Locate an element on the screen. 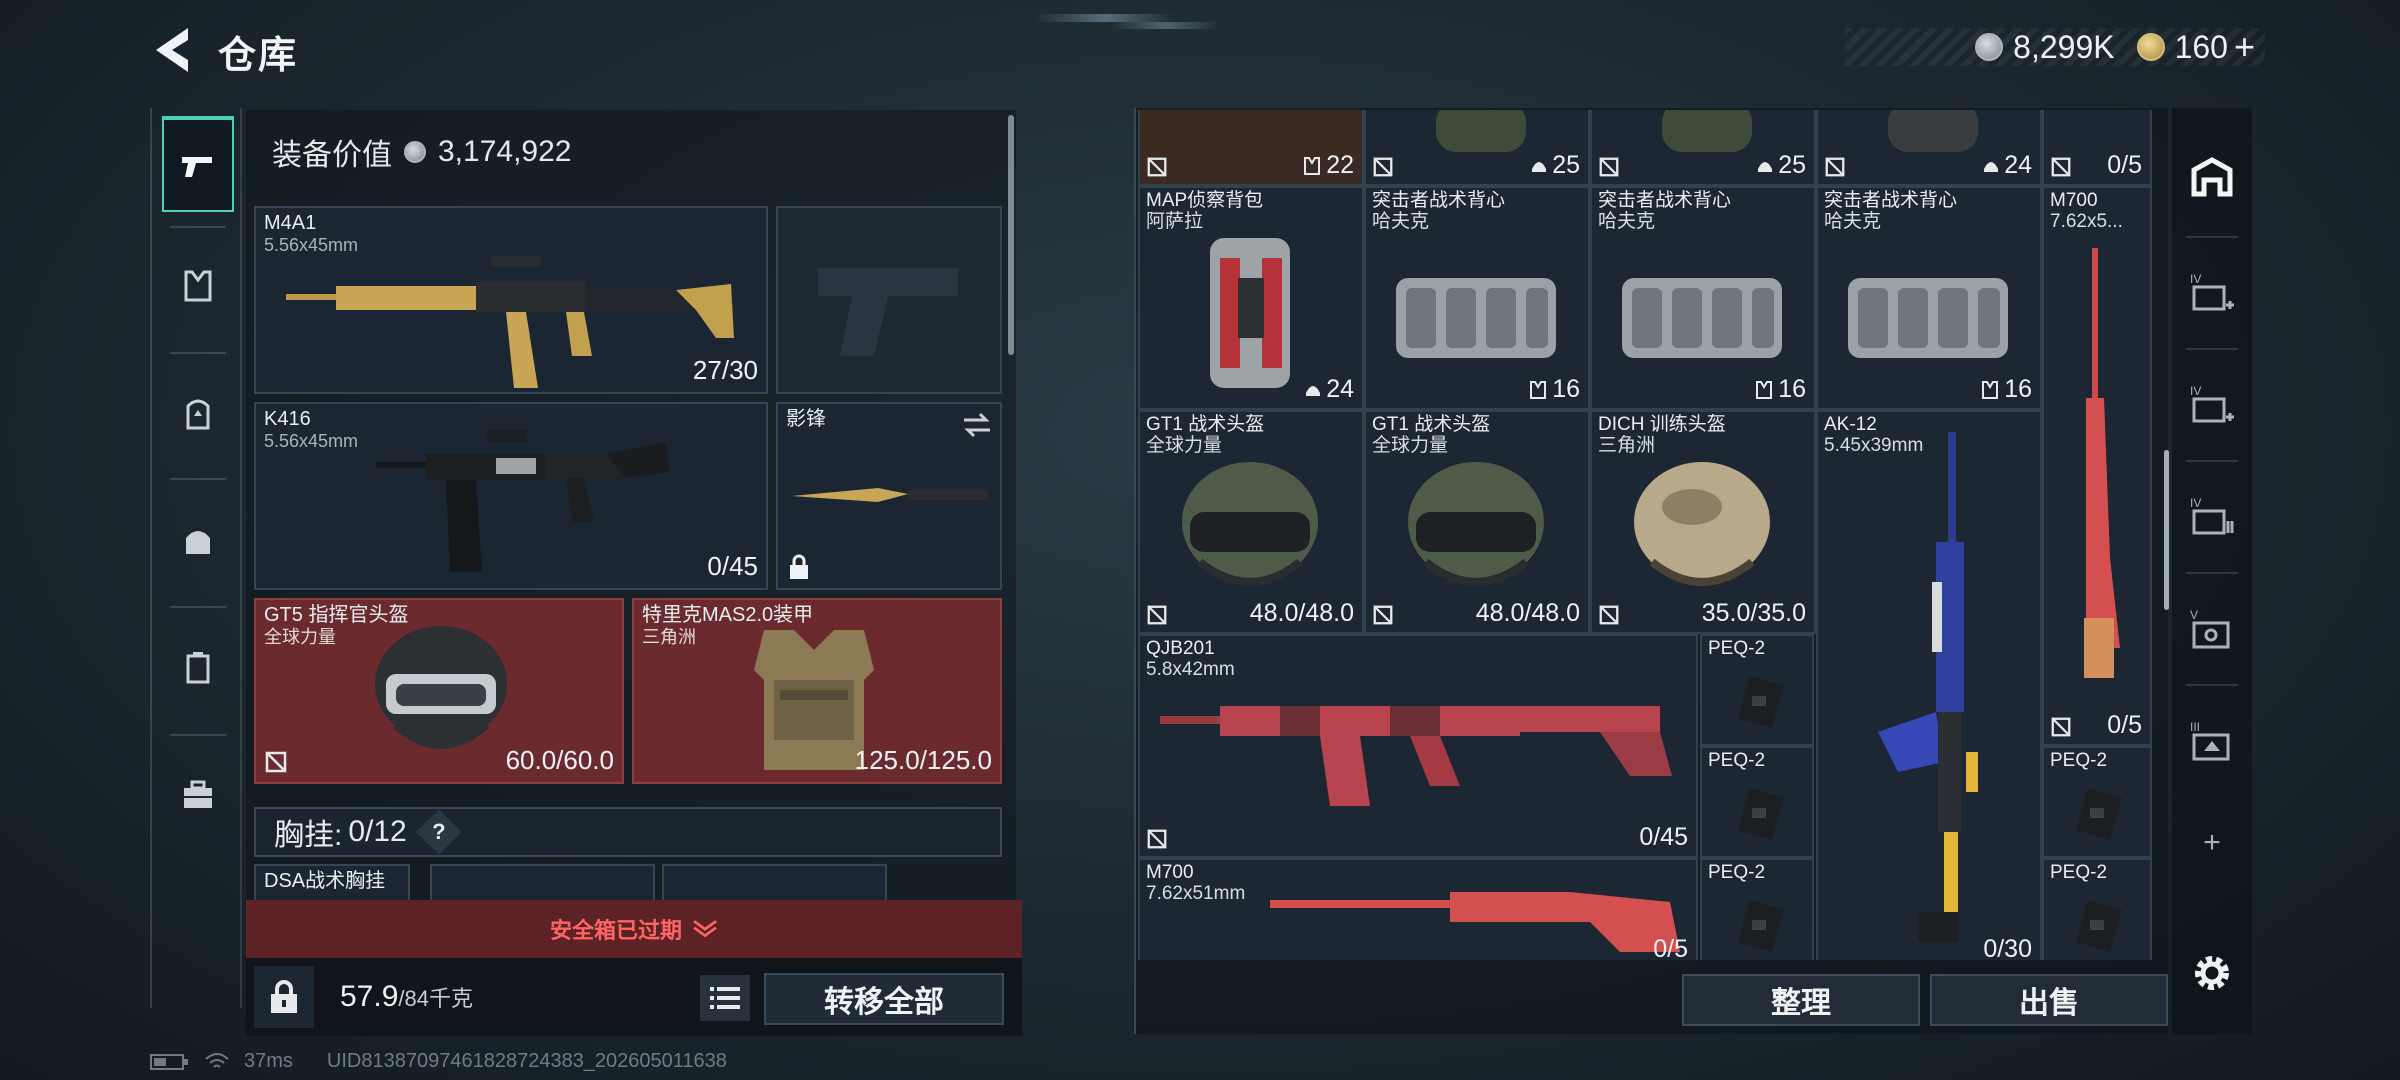  k416-rifle-image is located at coordinates (523, 501).